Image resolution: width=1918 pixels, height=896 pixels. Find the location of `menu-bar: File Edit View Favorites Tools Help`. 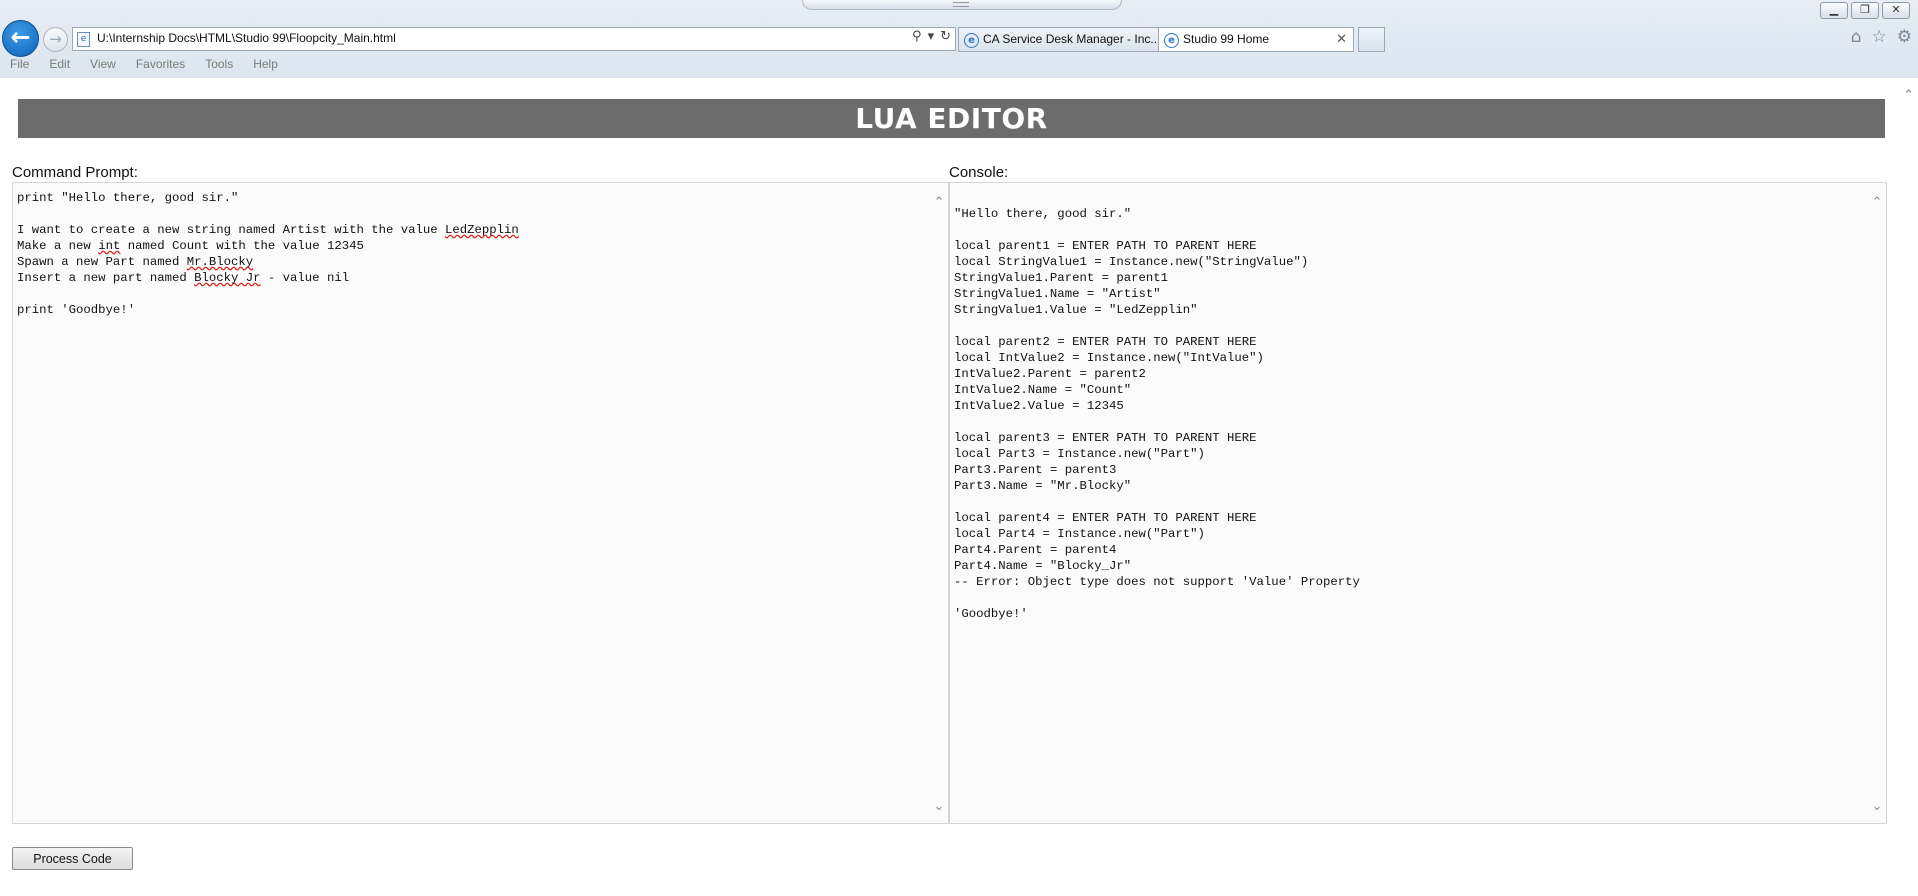

menu-bar: File Edit View Favorites Tools Help is located at coordinates (144, 65).